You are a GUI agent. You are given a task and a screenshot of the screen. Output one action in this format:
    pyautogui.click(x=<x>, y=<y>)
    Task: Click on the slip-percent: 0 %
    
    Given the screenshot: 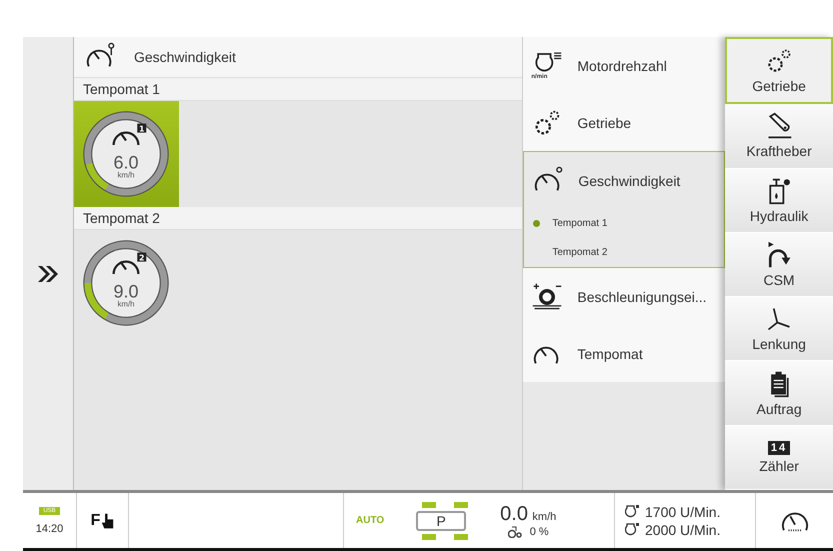 What is the action you would take?
    pyautogui.click(x=539, y=532)
    